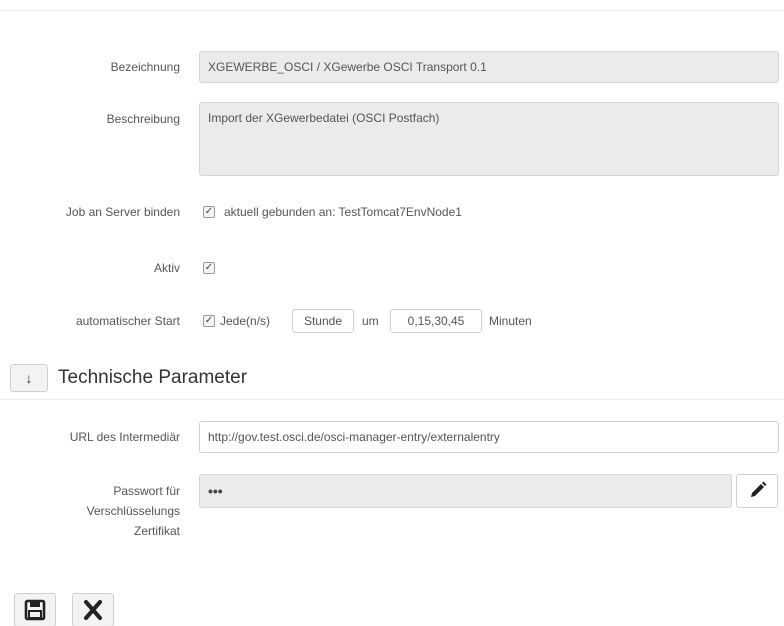 This screenshot has width=784, height=626. Describe the element at coordinates (323, 321) in the screenshot. I see `interval-unit-select: Stunde` at that location.